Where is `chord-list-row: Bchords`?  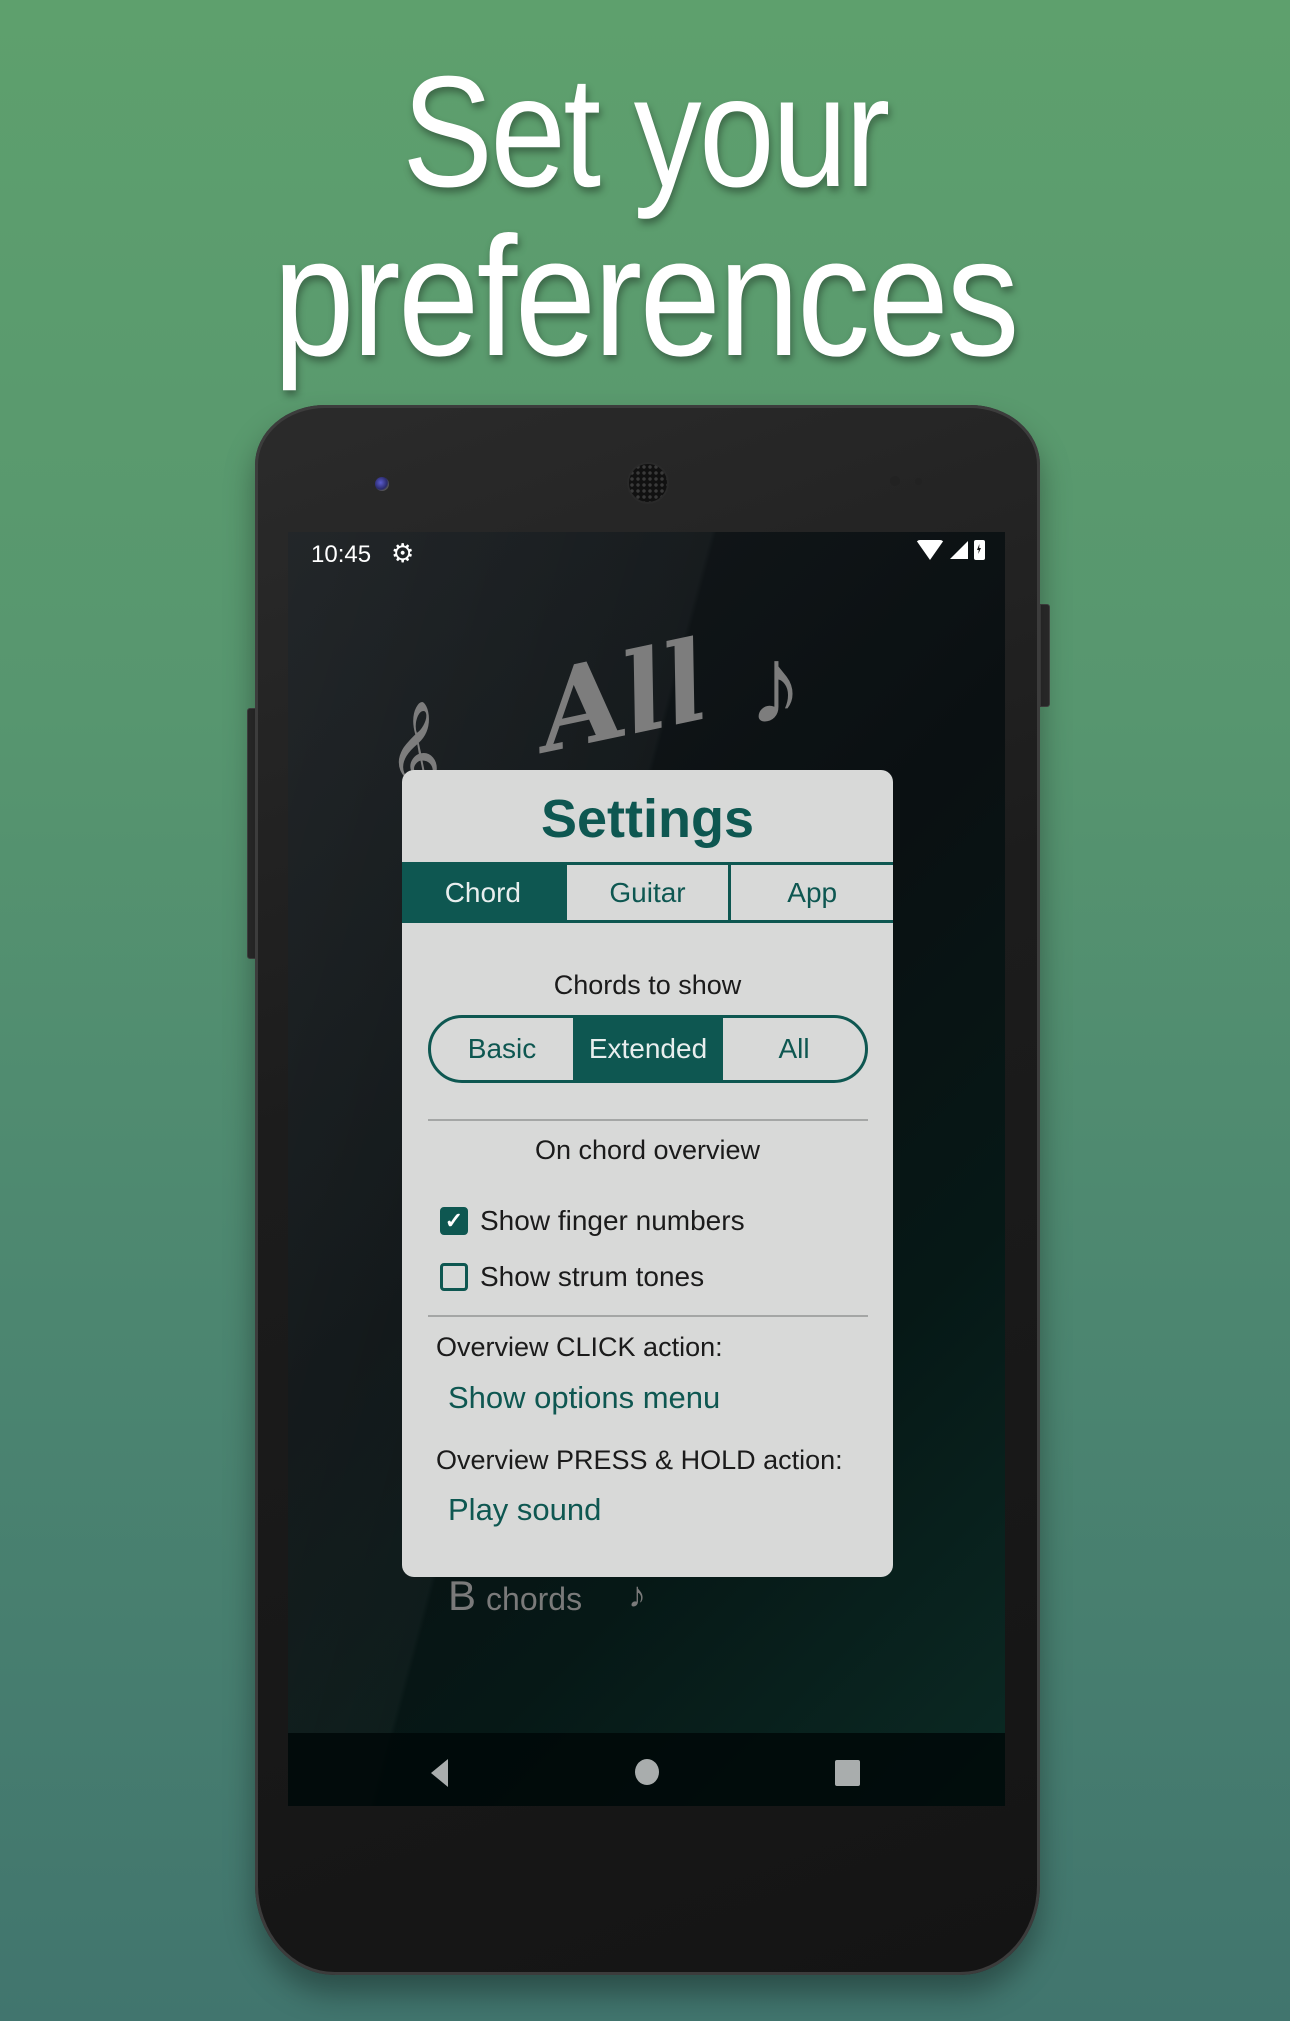 chord-list-row: Bchords is located at coordinates (515, 1596).